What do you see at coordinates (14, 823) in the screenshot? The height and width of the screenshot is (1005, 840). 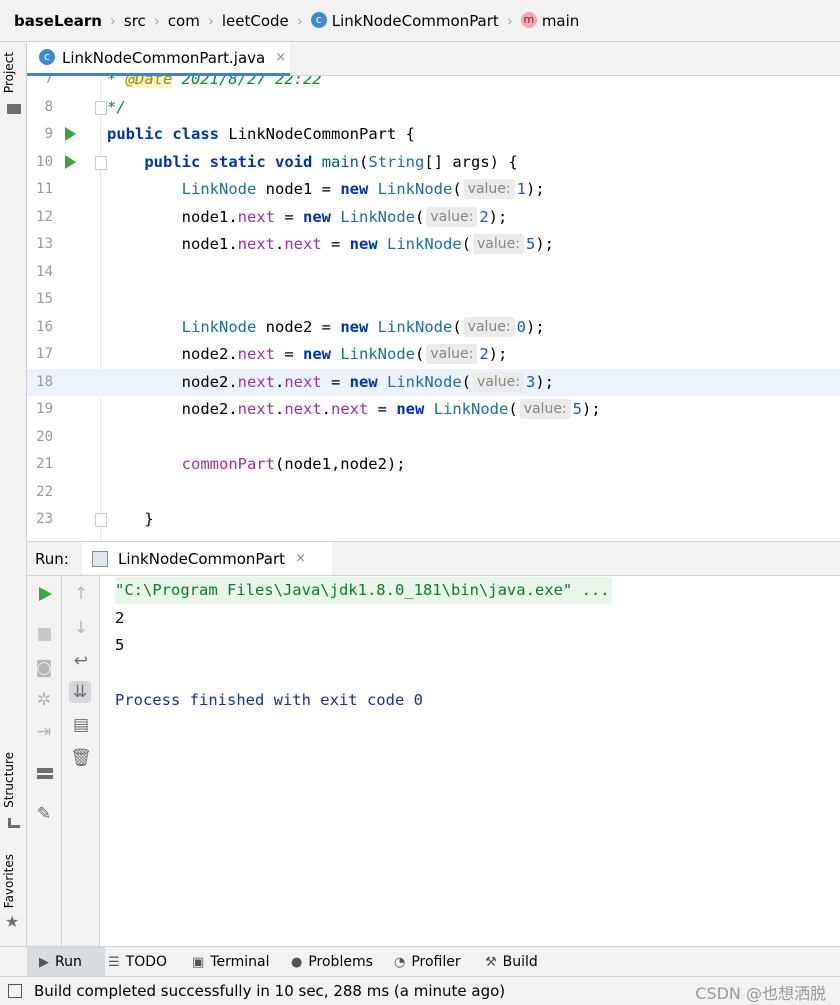 I see `structure-icon` at bounding box center [14, 823].